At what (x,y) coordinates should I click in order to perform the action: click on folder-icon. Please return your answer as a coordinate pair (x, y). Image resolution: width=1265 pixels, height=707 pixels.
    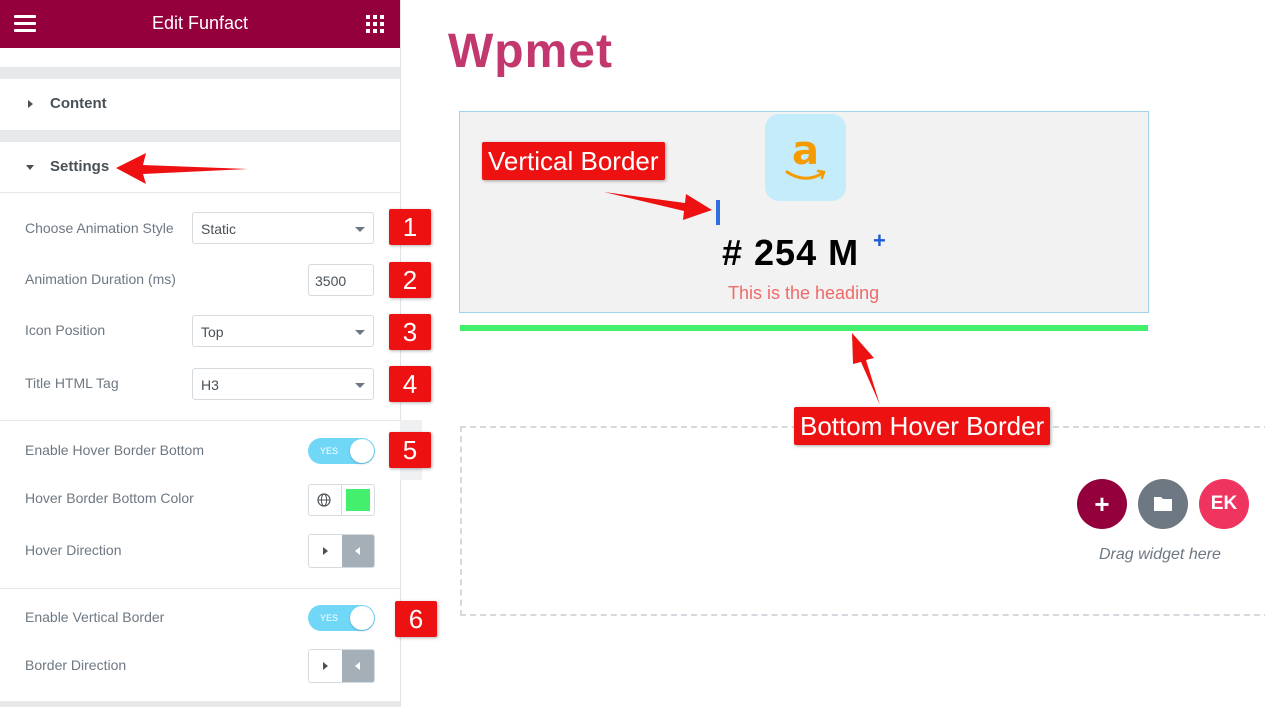
    Looking at the image, I should click on (1163, 504).